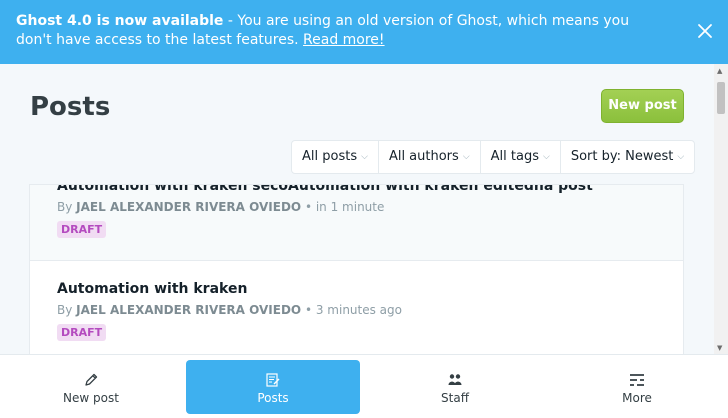 The height and width of the screenshot is (418, 728). I want to click on close-icon, so click(705, 31).